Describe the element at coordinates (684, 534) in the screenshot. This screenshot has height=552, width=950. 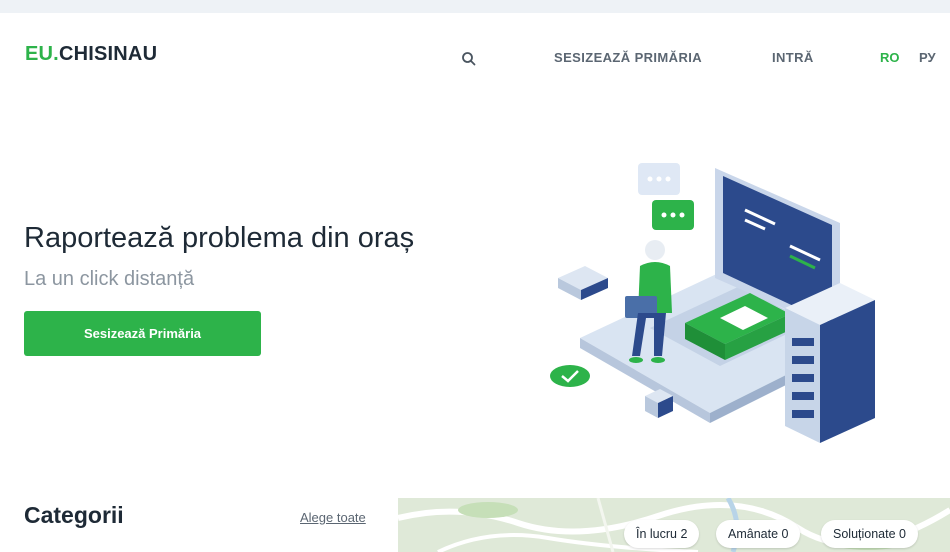
I see `filter-in-progress-count: 2` at that location.